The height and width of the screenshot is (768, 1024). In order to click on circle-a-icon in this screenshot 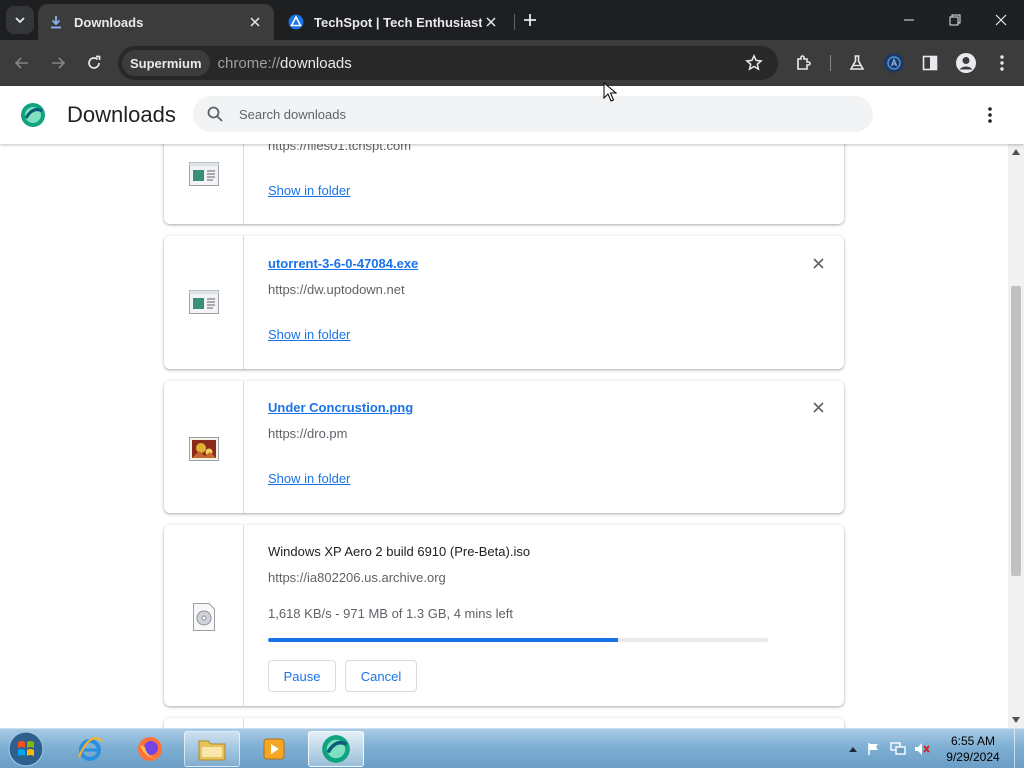, I will do `click(894, 63)`.